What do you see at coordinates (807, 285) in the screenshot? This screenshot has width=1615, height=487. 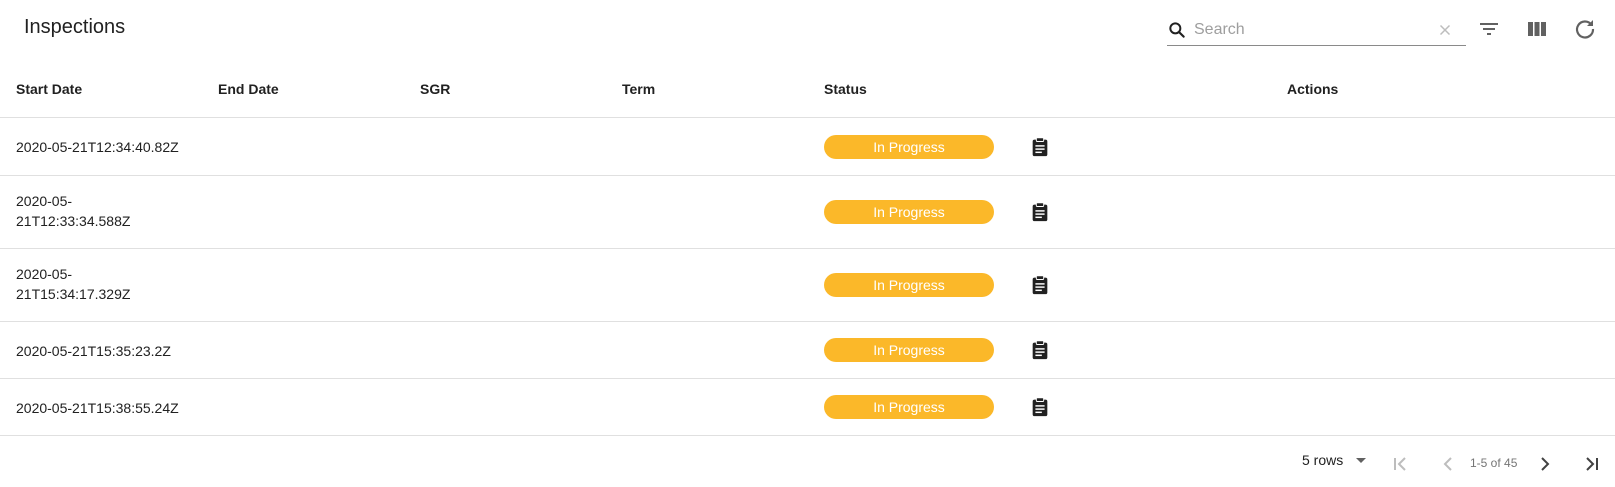 I see `table-row: 2020-05-21T15:34:17.329Z In Progress` at bounding box center [807, 285].